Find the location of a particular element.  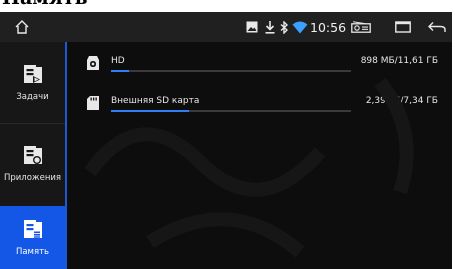

sidebar: Задачи Приложения Память is located at coordinates (33, 155).